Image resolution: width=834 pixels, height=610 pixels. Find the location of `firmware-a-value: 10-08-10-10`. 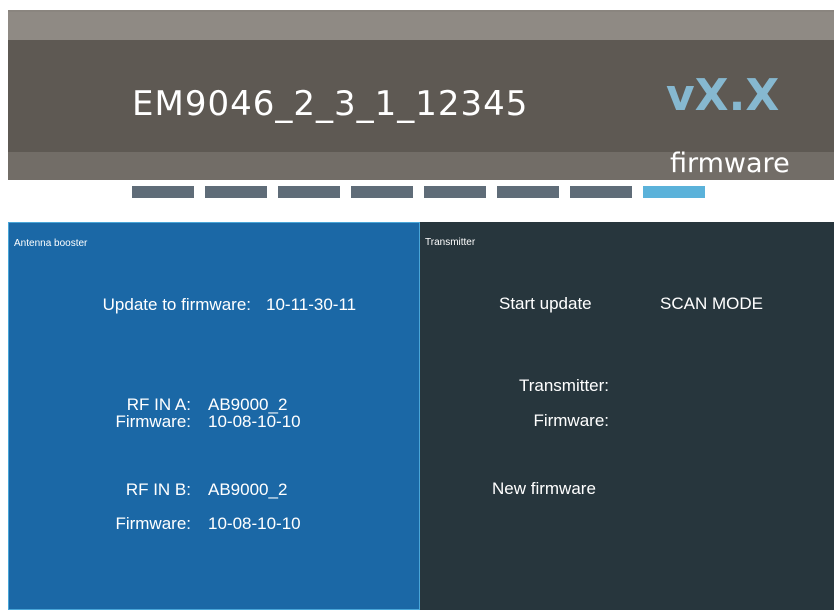

firmware-a-value: 10-08-10-10 is located at coordinates (254, 421).